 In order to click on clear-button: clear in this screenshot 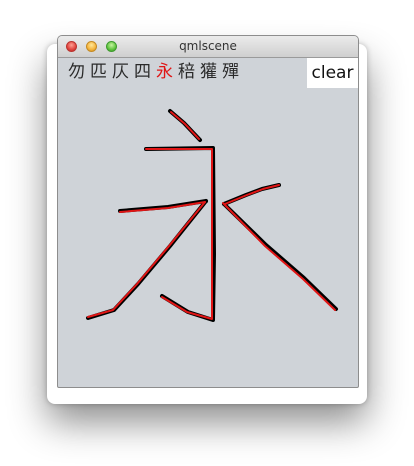, I will do `click(332, 73)`.